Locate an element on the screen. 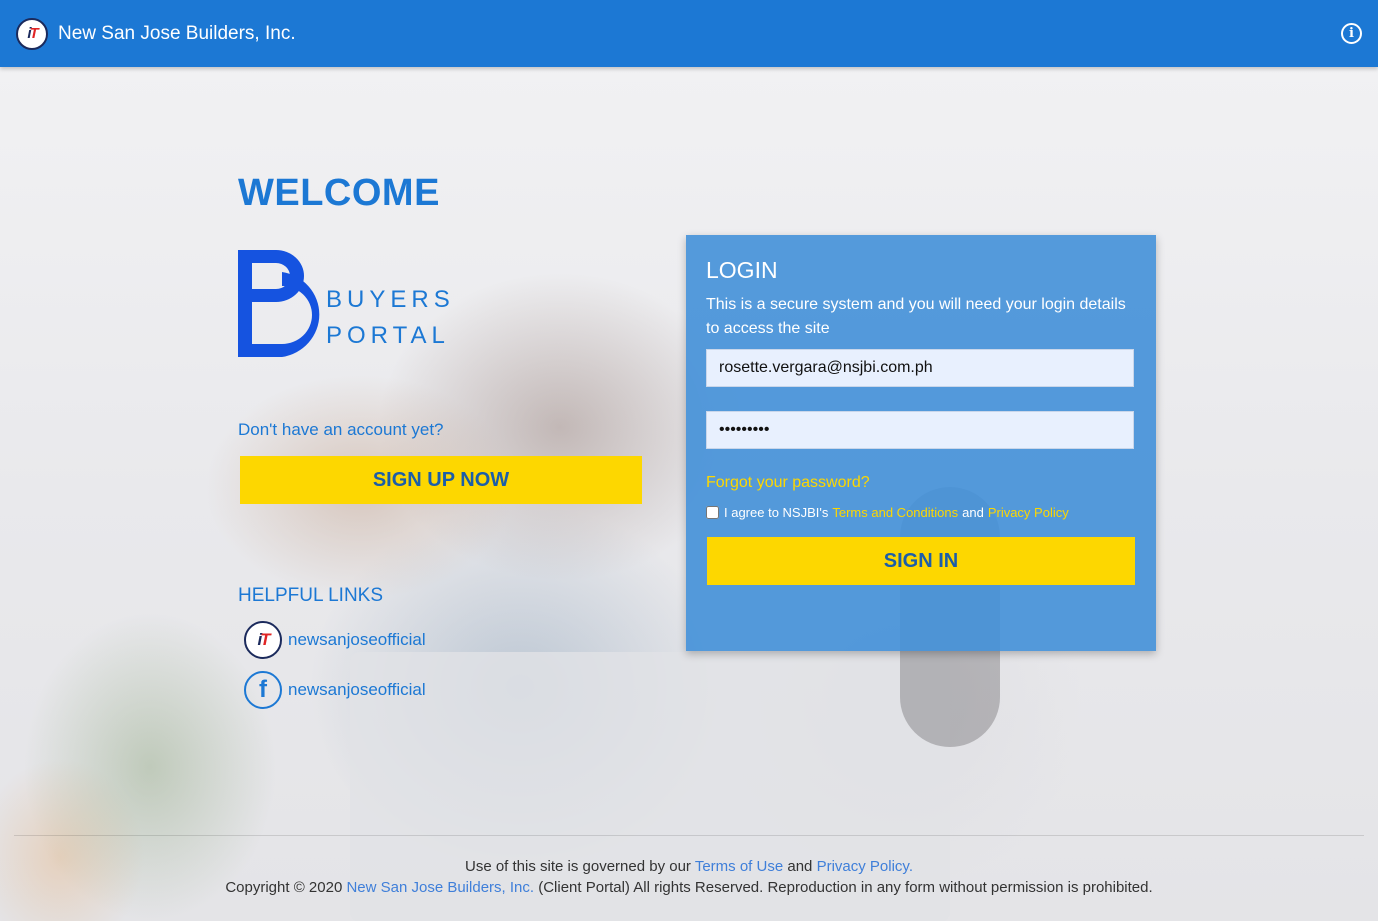 This screenshot has width=1378, height=921. privacy-link: Privacy Policy is located at coordinates (1028, 512).